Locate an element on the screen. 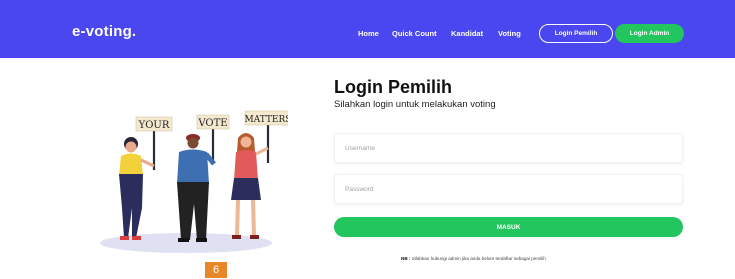 This screenshot has width=735, height=279. masuk-button: MASUK is located at coordinates (508, 227).